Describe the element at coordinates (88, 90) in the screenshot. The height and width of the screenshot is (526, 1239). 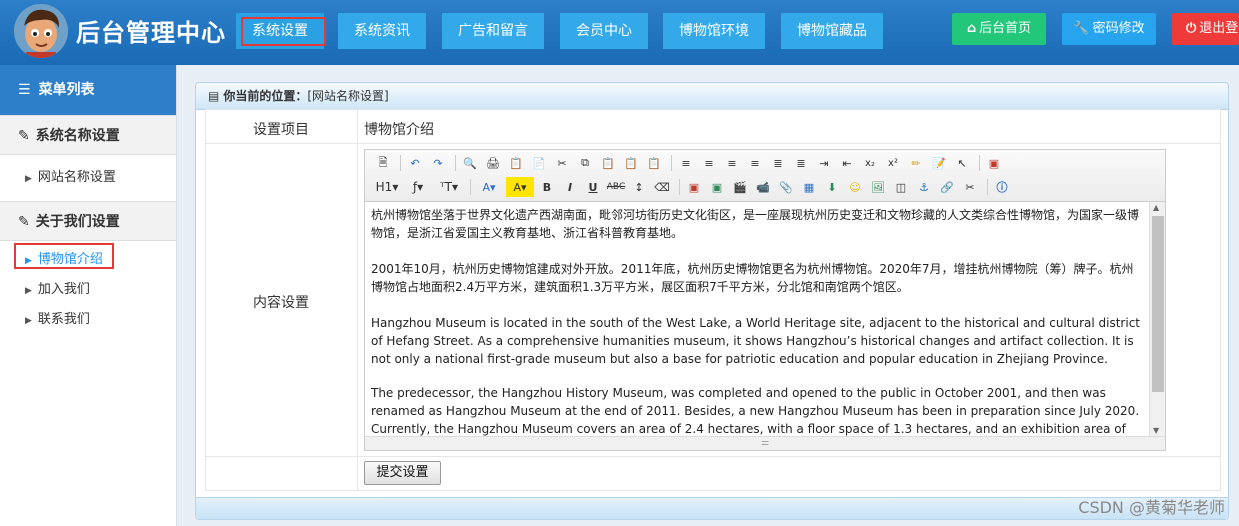
I see `sidebar-title: ☰ 菜单列表` at that location.